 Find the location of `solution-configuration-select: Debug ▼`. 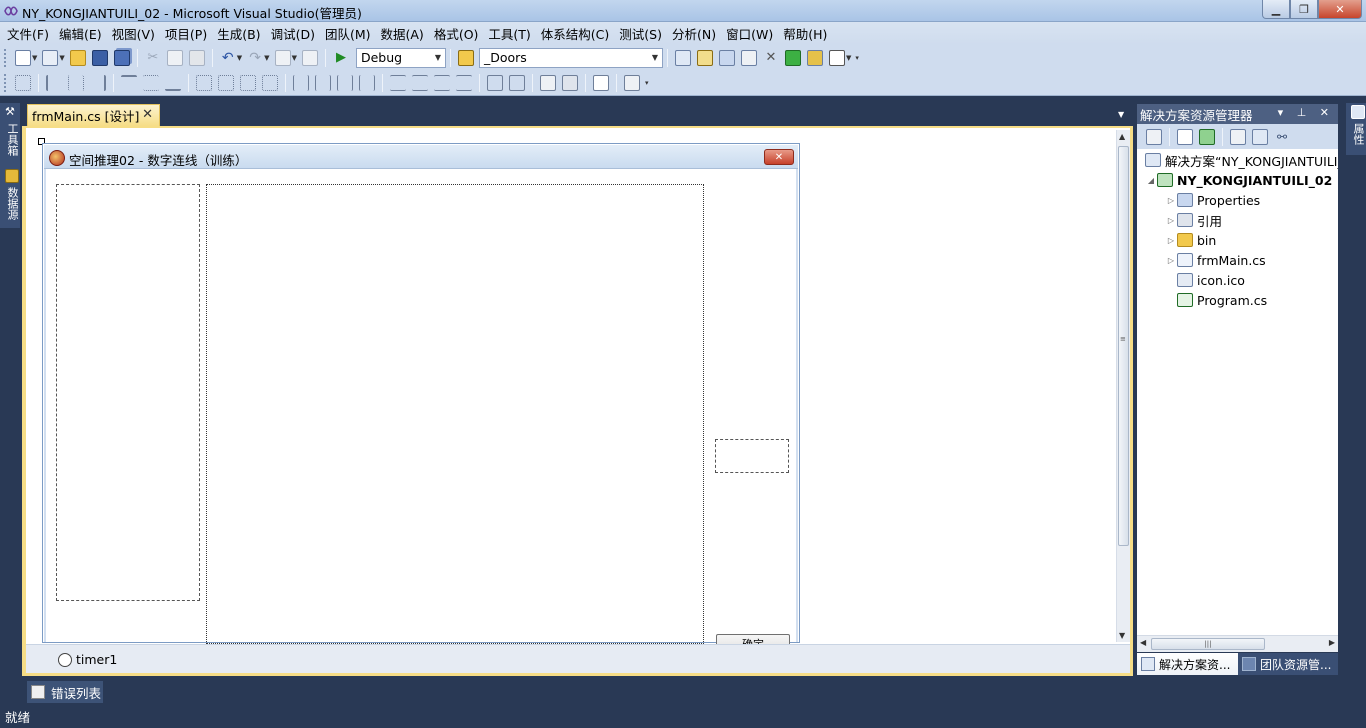

solution-configuration-select: Debug ▼ is located at coordinates (400, 57).